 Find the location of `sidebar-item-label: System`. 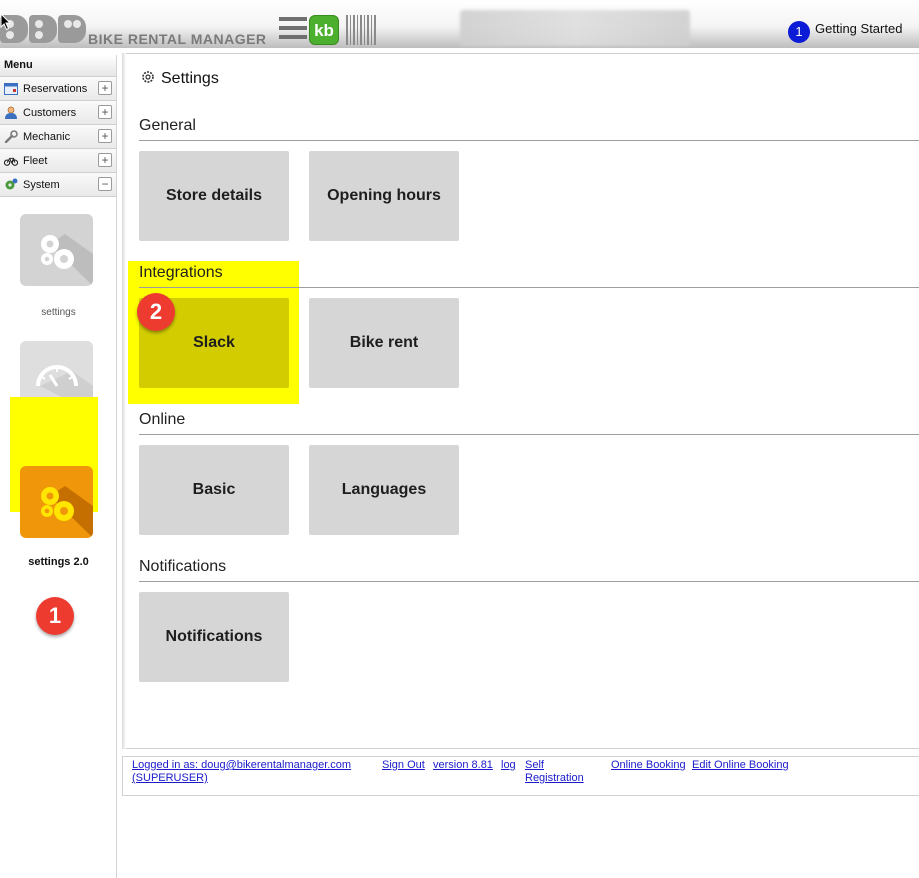

sidebar-item-label: System is located at coordinates (41, 185).